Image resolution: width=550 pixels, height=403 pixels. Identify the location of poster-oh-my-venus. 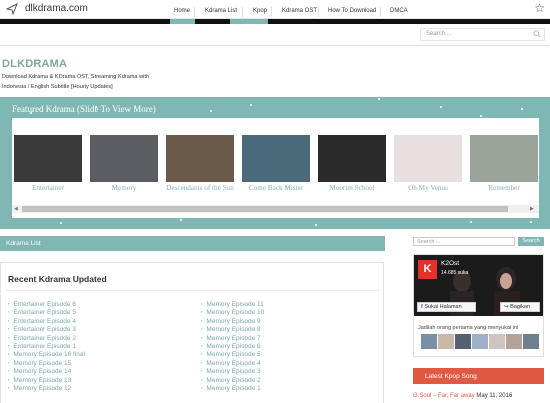
(428, 158).